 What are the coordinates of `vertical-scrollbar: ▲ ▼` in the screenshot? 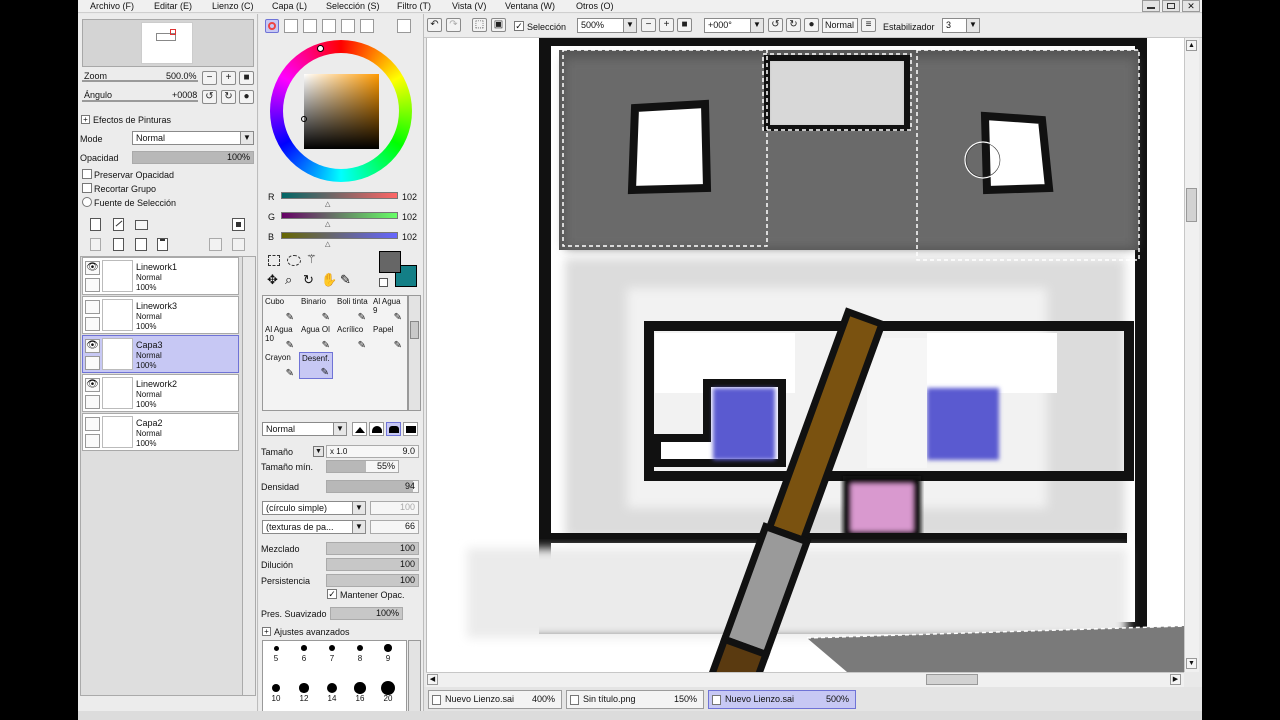 It's located at (1191, 355).